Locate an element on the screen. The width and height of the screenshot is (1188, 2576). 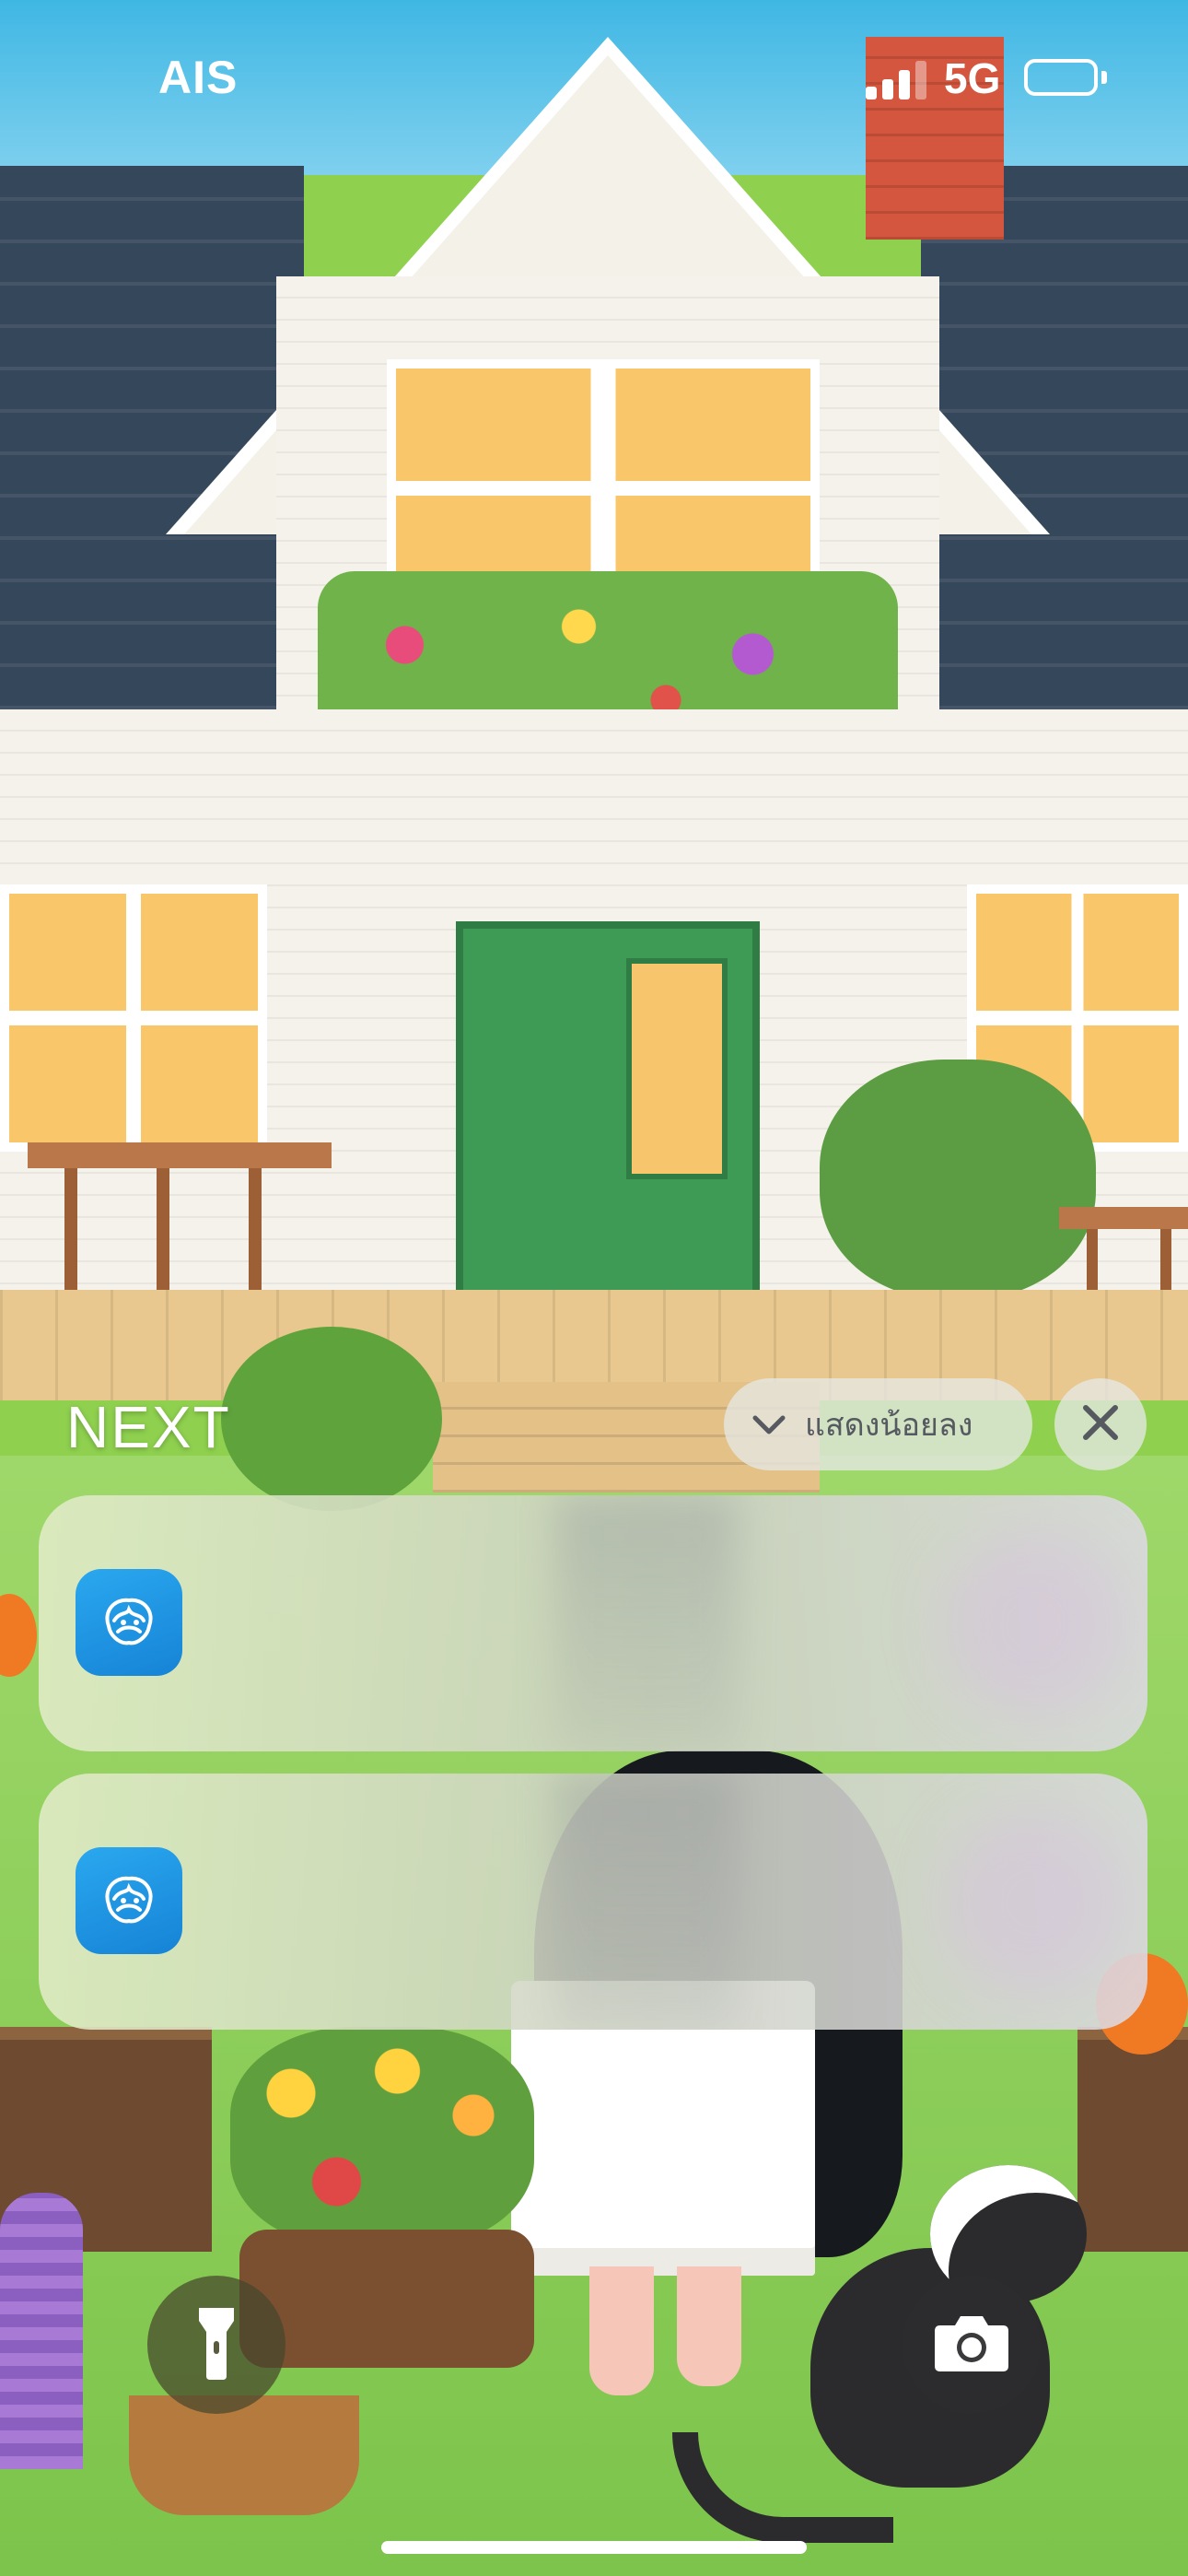
battery-tip is located at coordinates (1104, 77).